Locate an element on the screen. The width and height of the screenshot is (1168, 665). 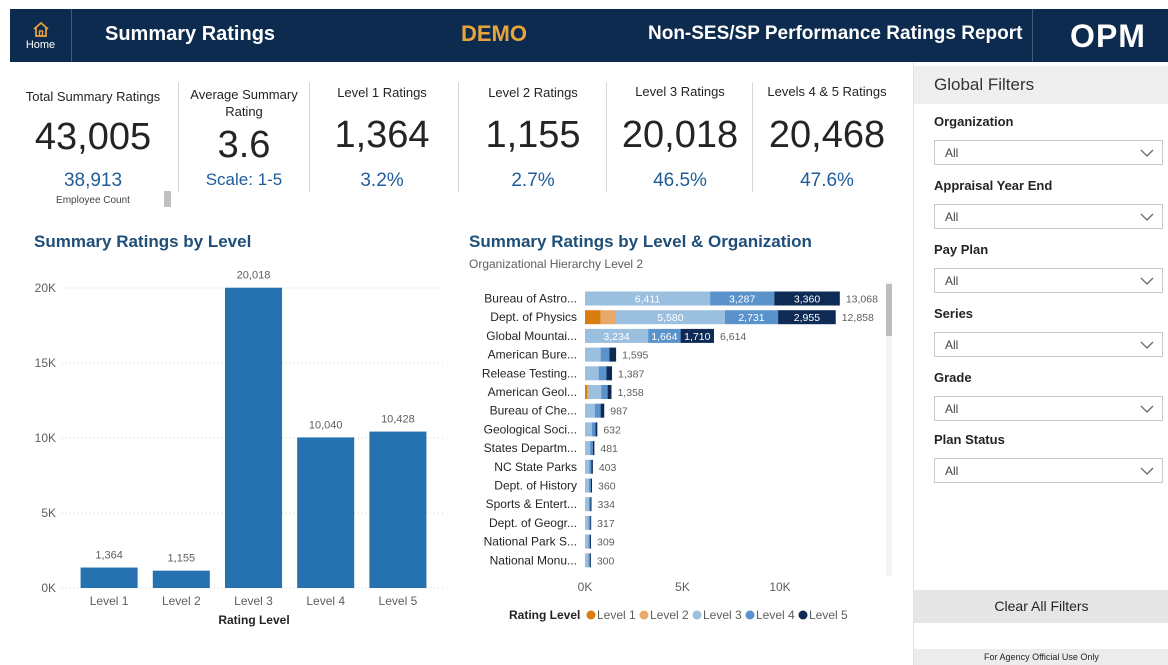
chart-scroll-thumb is located at coordinates (889, 310).